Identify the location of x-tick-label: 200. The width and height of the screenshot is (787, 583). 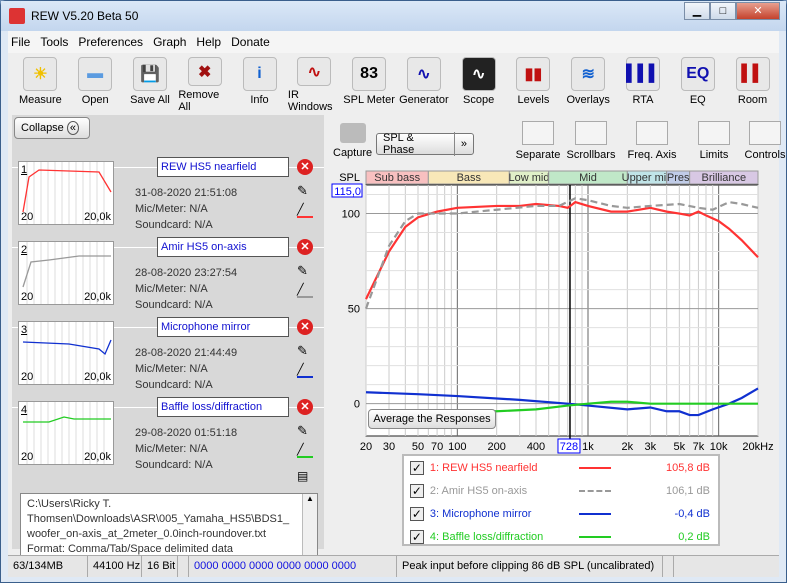
(496, 447).